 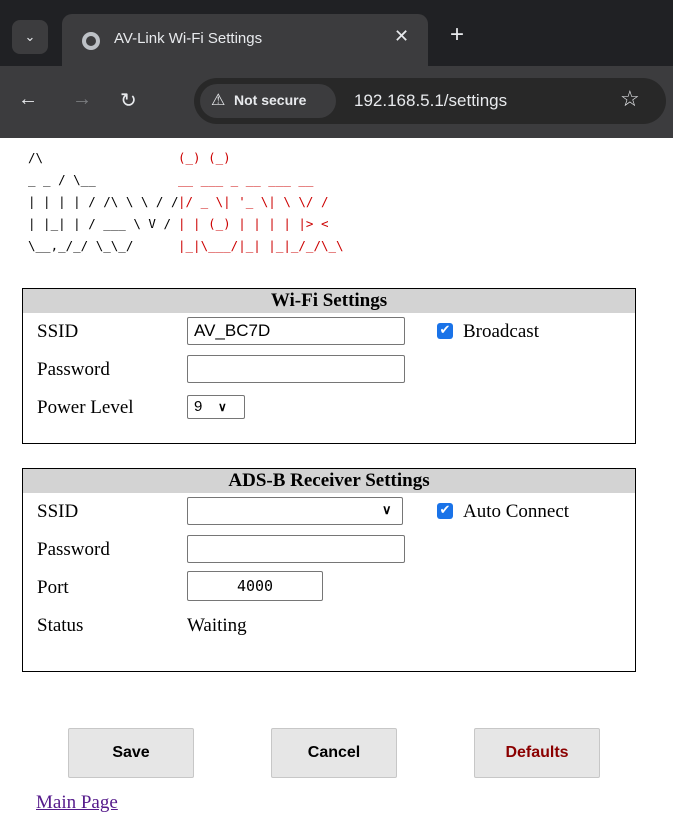 What do you see at coordinates (80, 245) in the screenshot?
I see `logo-line: \__,_/_/ \_\_/` at bounding box center [80, 245].